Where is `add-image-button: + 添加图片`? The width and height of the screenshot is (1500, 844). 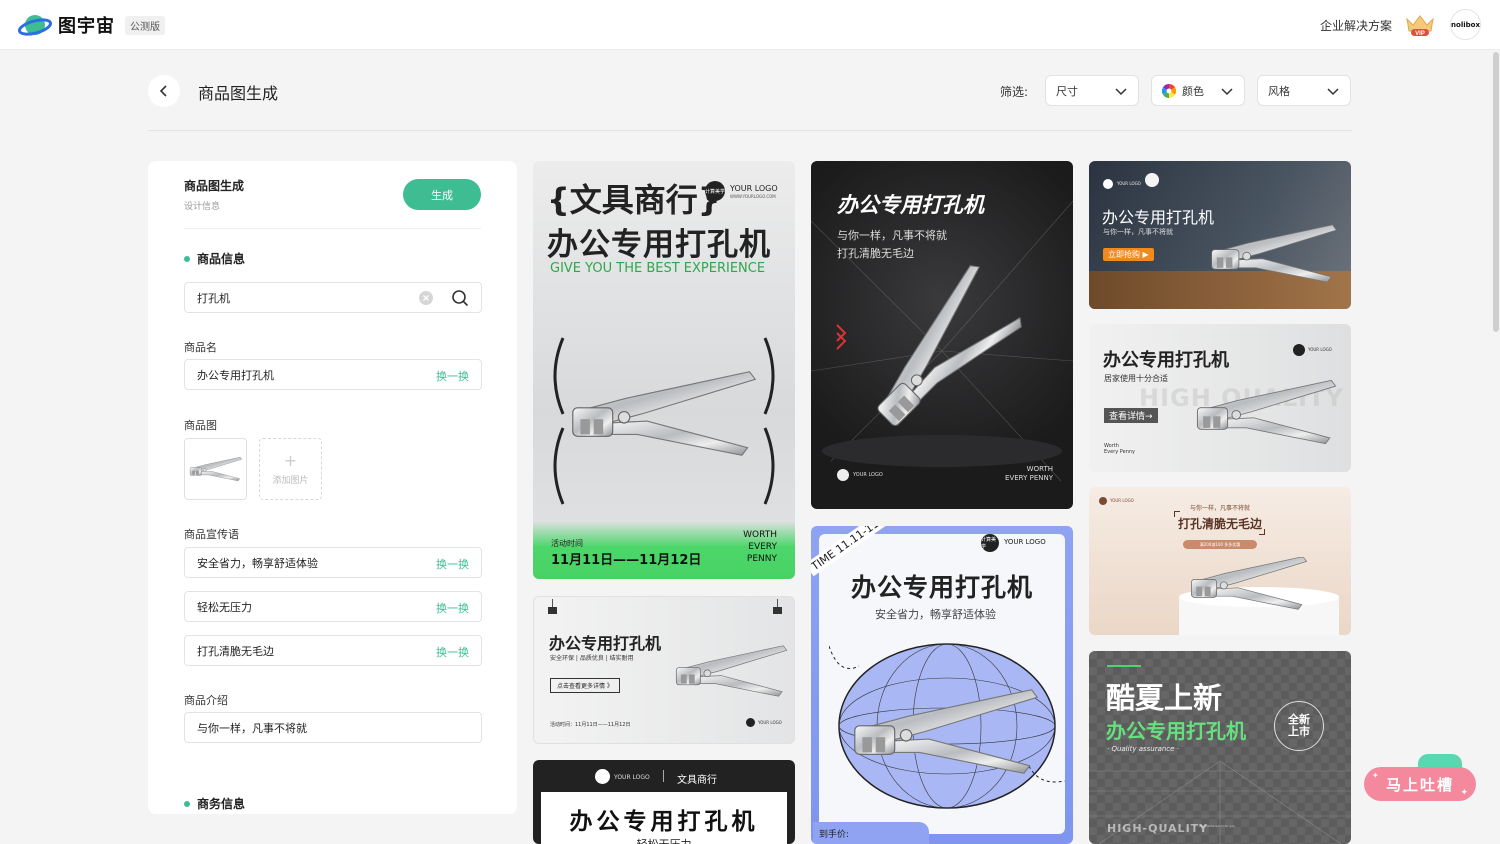 add-image-button: + 添加图片 is located at coordinates (290, 469).